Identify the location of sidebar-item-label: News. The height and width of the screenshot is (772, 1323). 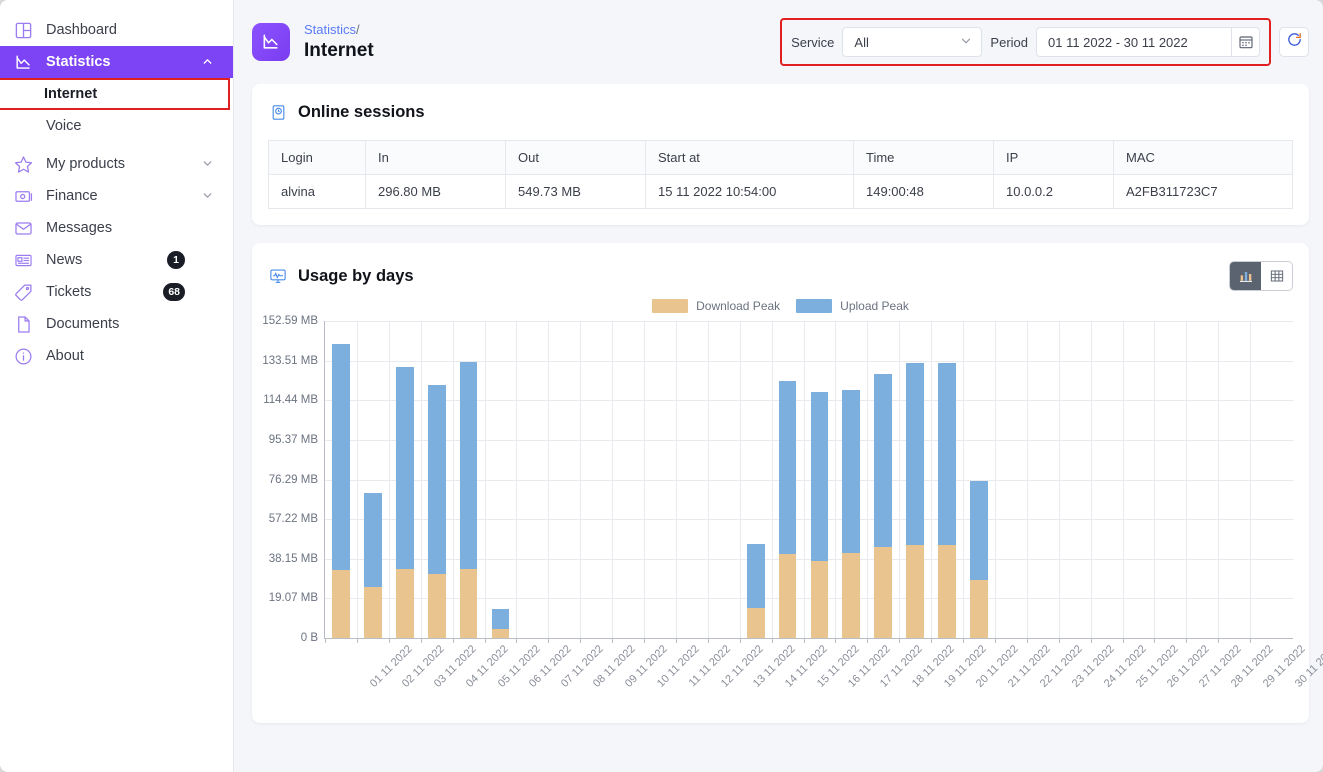
(64, 260).